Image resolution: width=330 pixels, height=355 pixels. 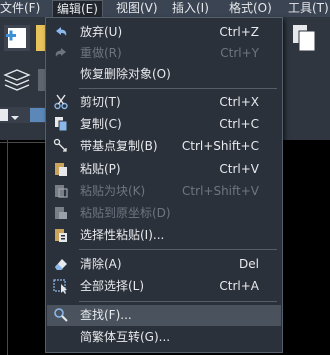 I want to click on menu-item-restore-deleted: 恢复删除对象(O), so click(x=164, y=74).